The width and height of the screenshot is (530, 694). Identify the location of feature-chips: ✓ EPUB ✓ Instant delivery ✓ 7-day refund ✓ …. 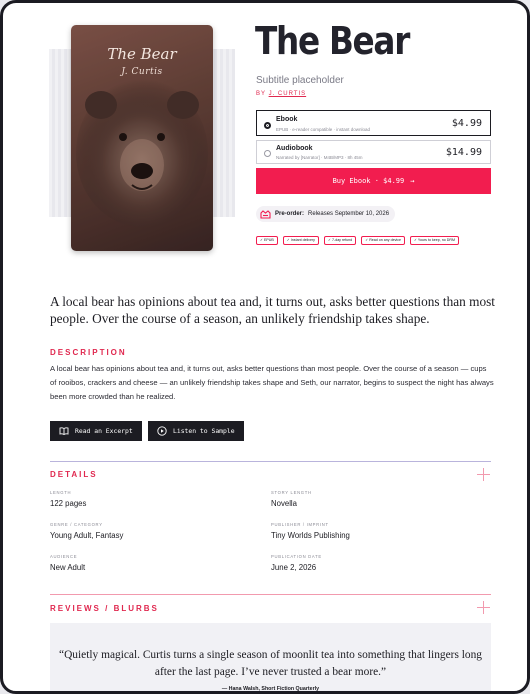
(373, 241).